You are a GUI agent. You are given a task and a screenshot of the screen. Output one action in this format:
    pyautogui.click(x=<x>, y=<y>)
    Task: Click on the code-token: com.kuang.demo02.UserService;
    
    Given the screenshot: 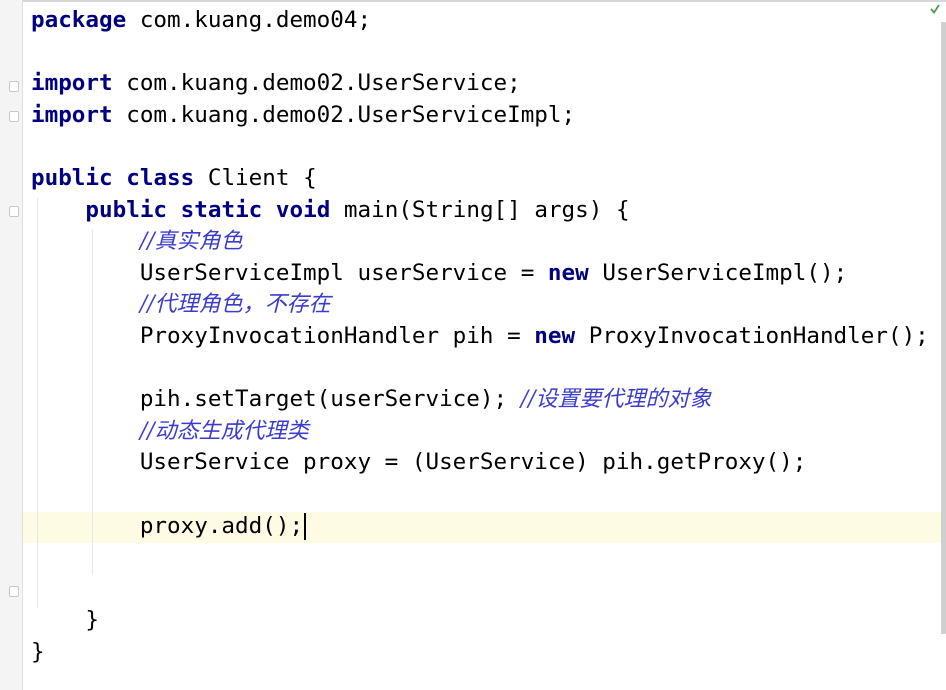 What is the action you would take?
    pyautogui.click(x=316, y=83)
    